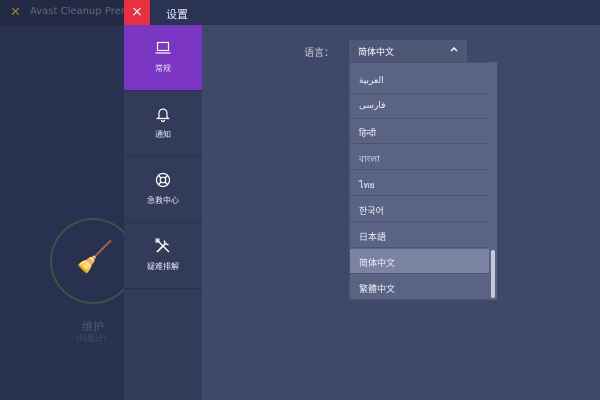 This screenshot has width=600, height=400. What do you see at coordinates (420, 81) in the screenshot?
I see `language-option-arabic: العربية` at bounding box center [420, 81].